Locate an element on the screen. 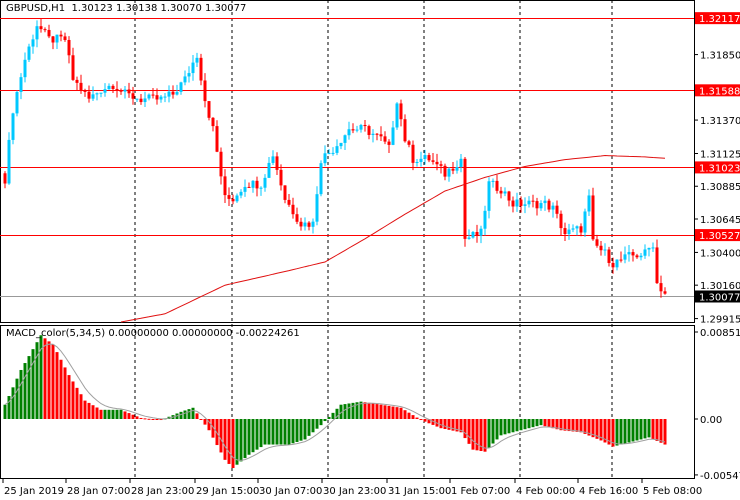 This screenshot has width=740, height=500. price-level-tag: 1.32117 is located at coordinates (717, 18).